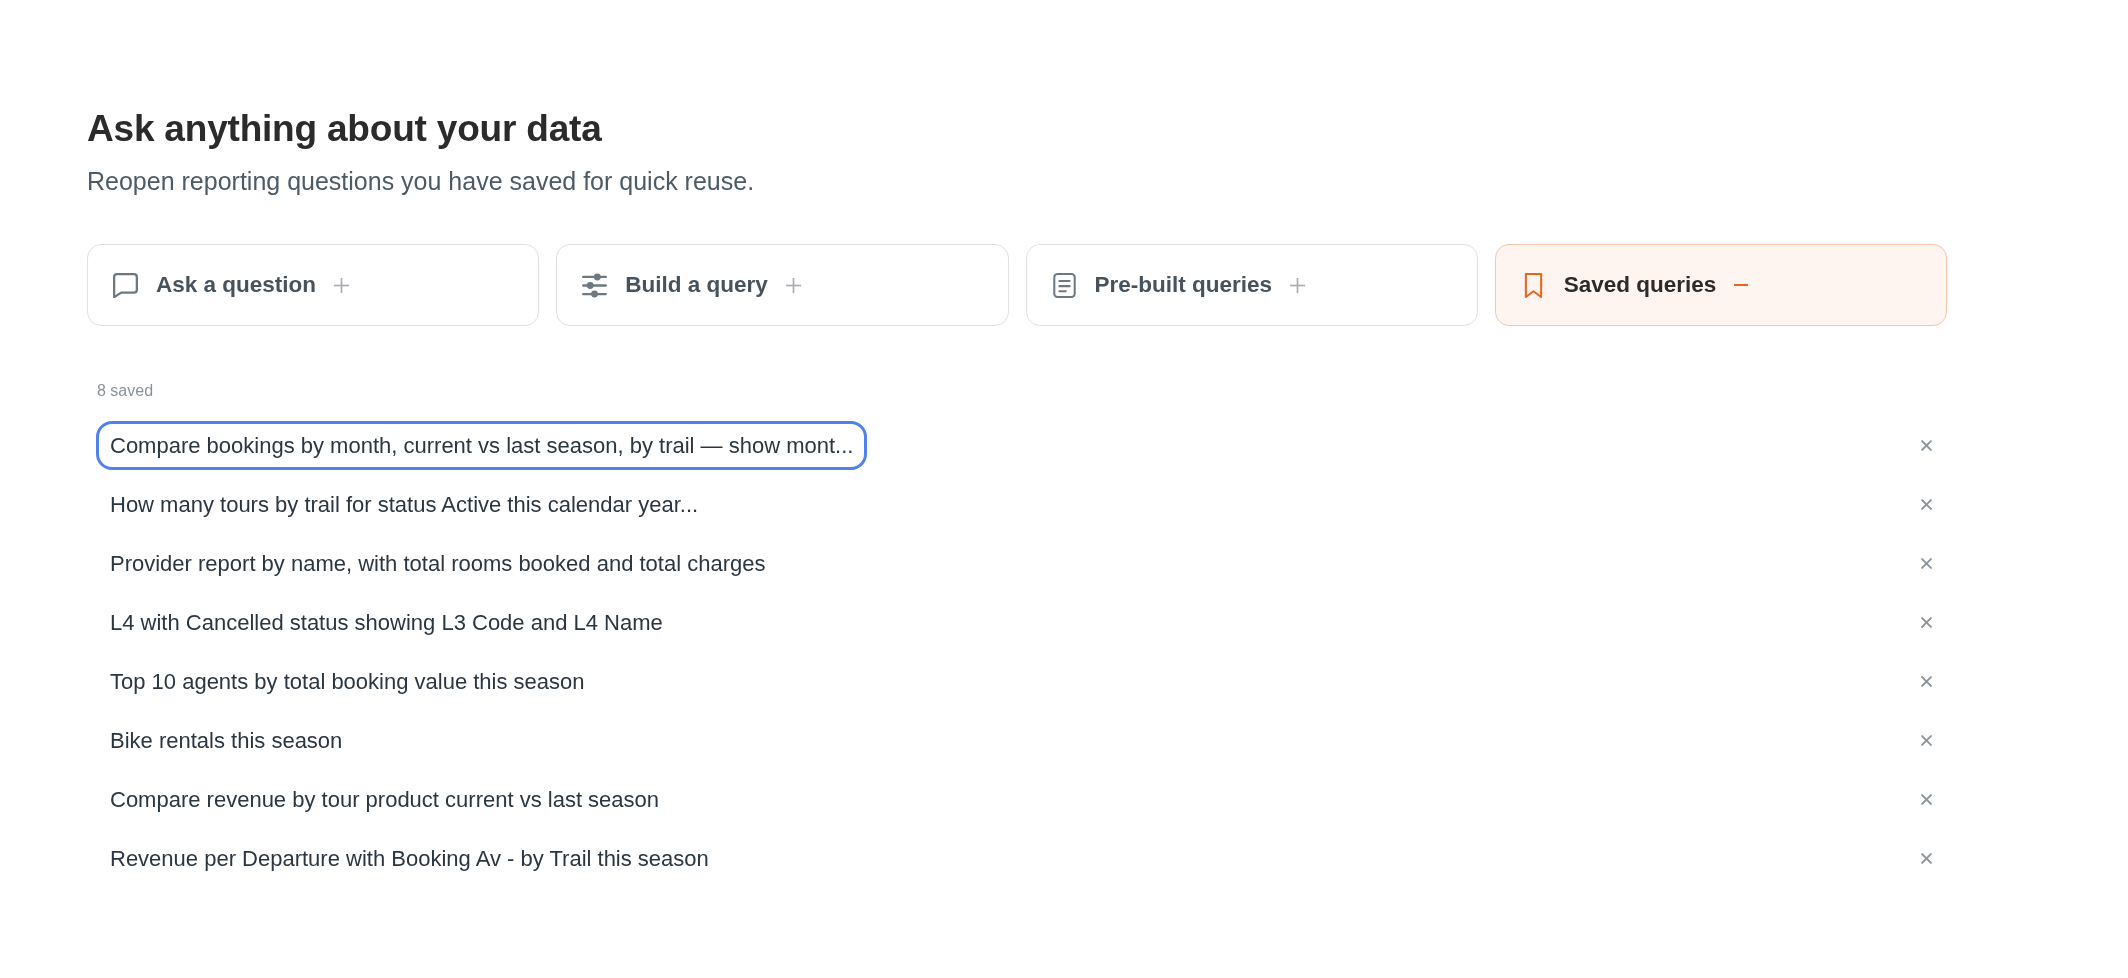  Describe the element at coordinates (385, 799) in the screenshot. I see `saved-query: Compare revenue by tour product current vs last season` at that location.